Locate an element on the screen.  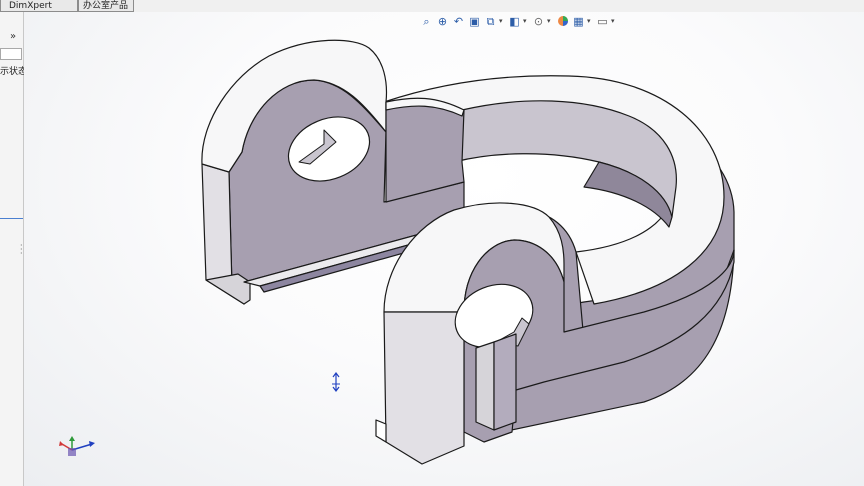
panel-divider is located at coordinates (11, 218).